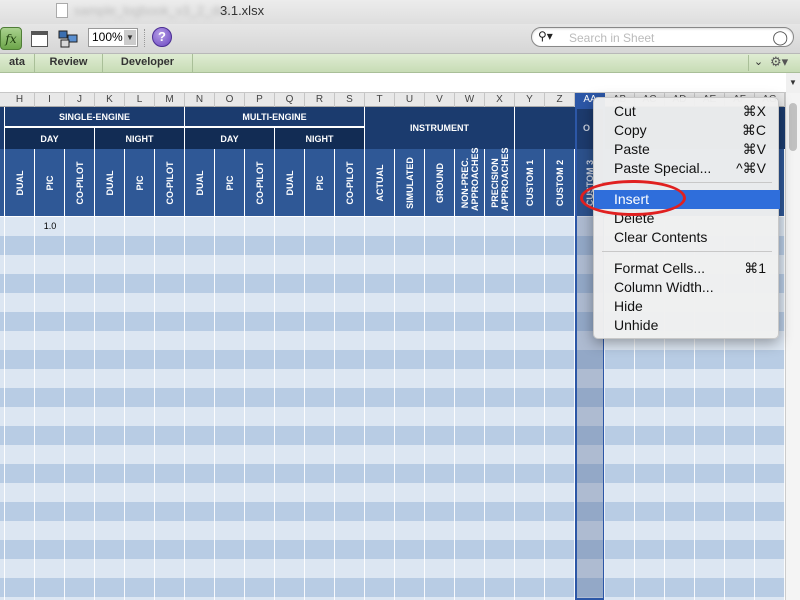 The height and width of the screenshot is (600, 800). What do you see at coordinates (687, 268) in the screenshot?
I see `menu-item-format-cells: Format Cells... ⌘1` at bounding box center [687, 268].